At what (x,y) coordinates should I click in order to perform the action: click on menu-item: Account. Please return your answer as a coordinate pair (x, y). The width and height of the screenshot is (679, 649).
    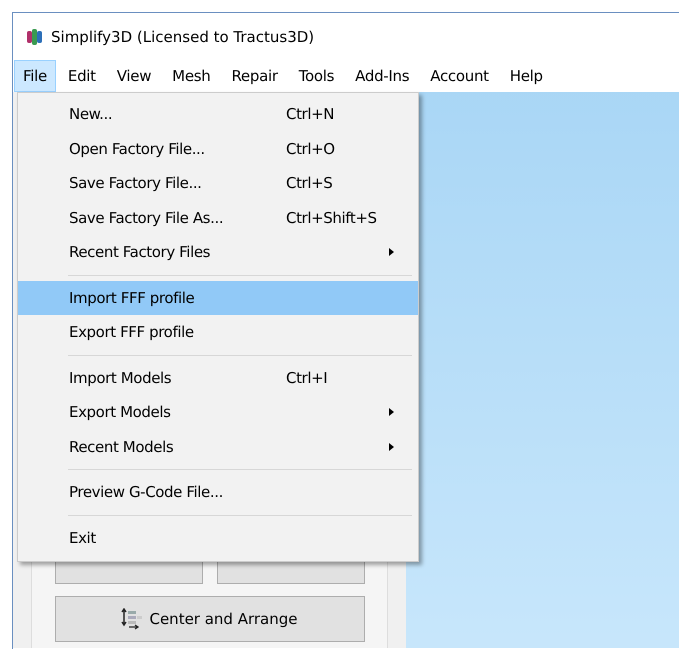
    Looking at the image, I should click on (459, 76).